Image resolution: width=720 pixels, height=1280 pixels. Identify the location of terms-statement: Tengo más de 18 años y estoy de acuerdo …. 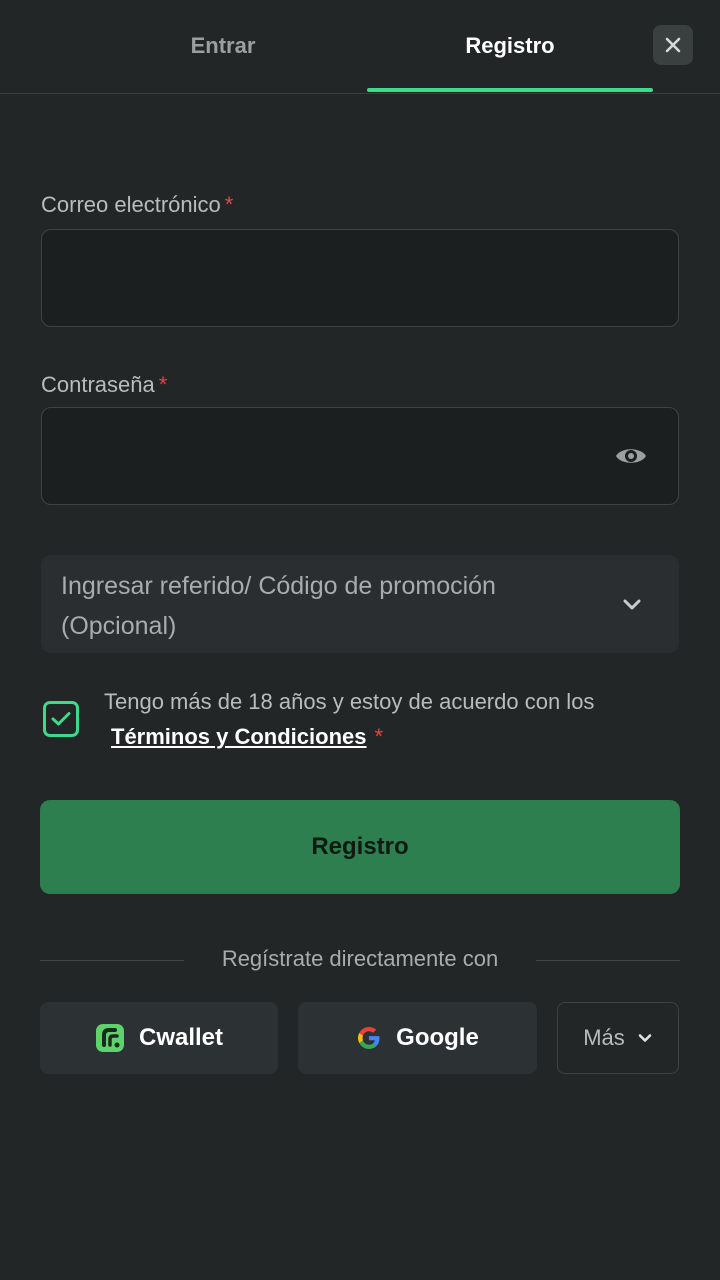
(349, 701).